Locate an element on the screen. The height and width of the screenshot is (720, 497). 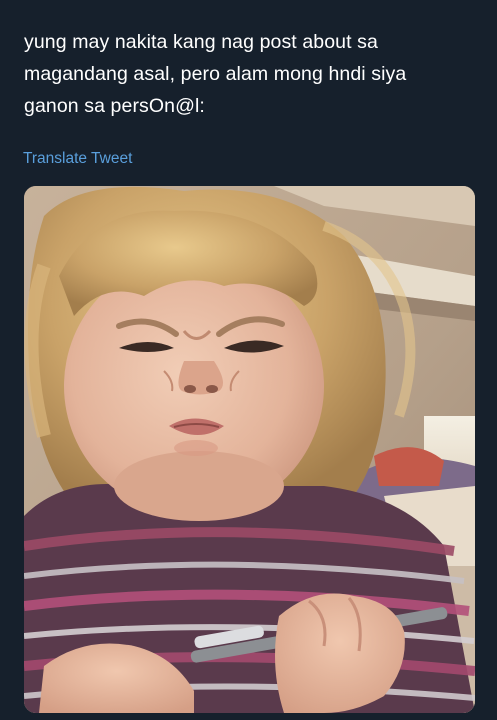
translate-tweet-link: Translate Tweet is located at coordinates (77, 159).